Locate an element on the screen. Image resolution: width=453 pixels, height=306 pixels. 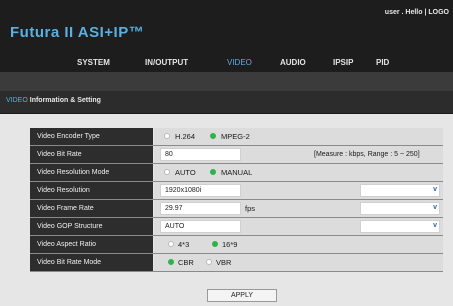
row-gop-structure: Video GOP Structure AUTO v is located at coordinates (236, 227).